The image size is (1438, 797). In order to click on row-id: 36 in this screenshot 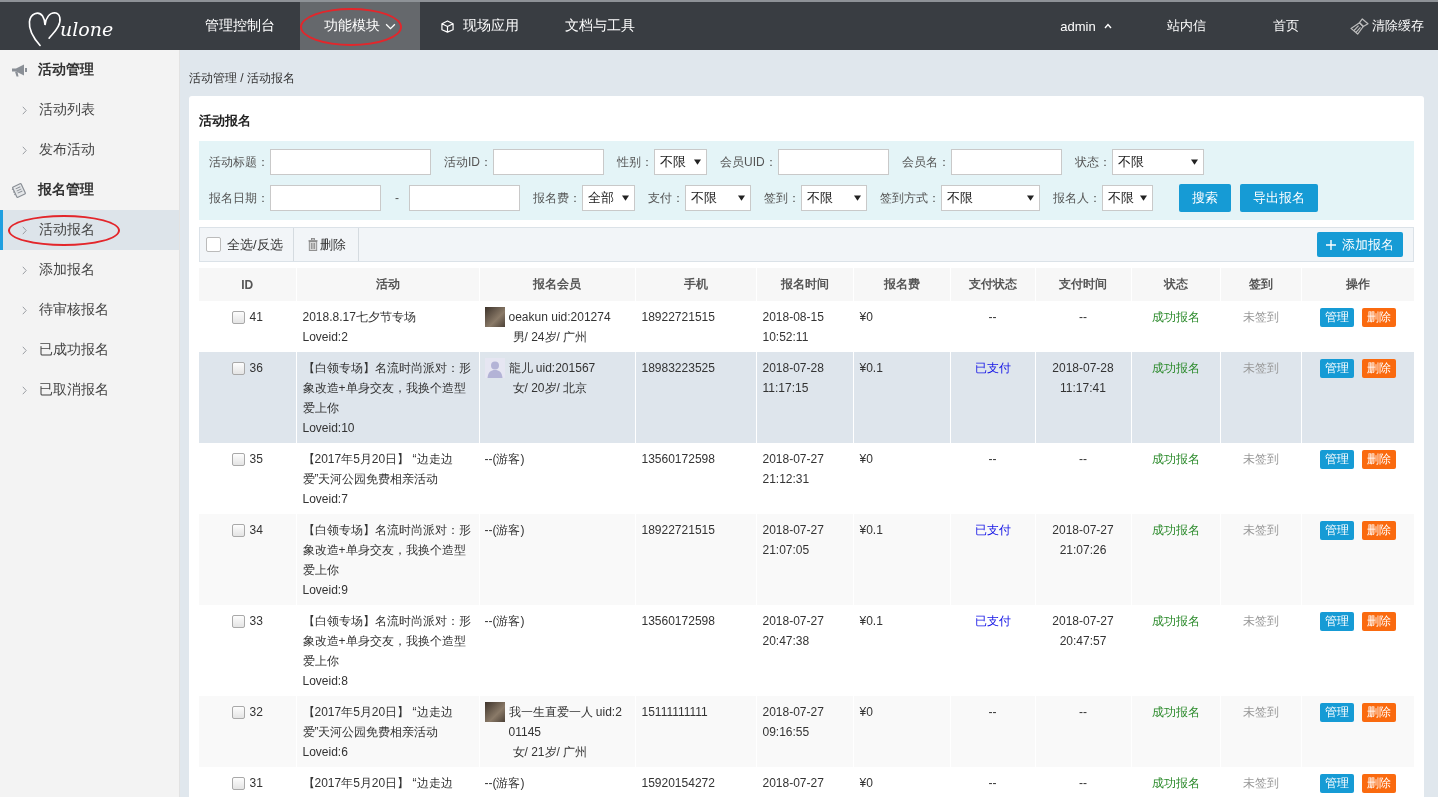, I will do `click(256, 368)`.